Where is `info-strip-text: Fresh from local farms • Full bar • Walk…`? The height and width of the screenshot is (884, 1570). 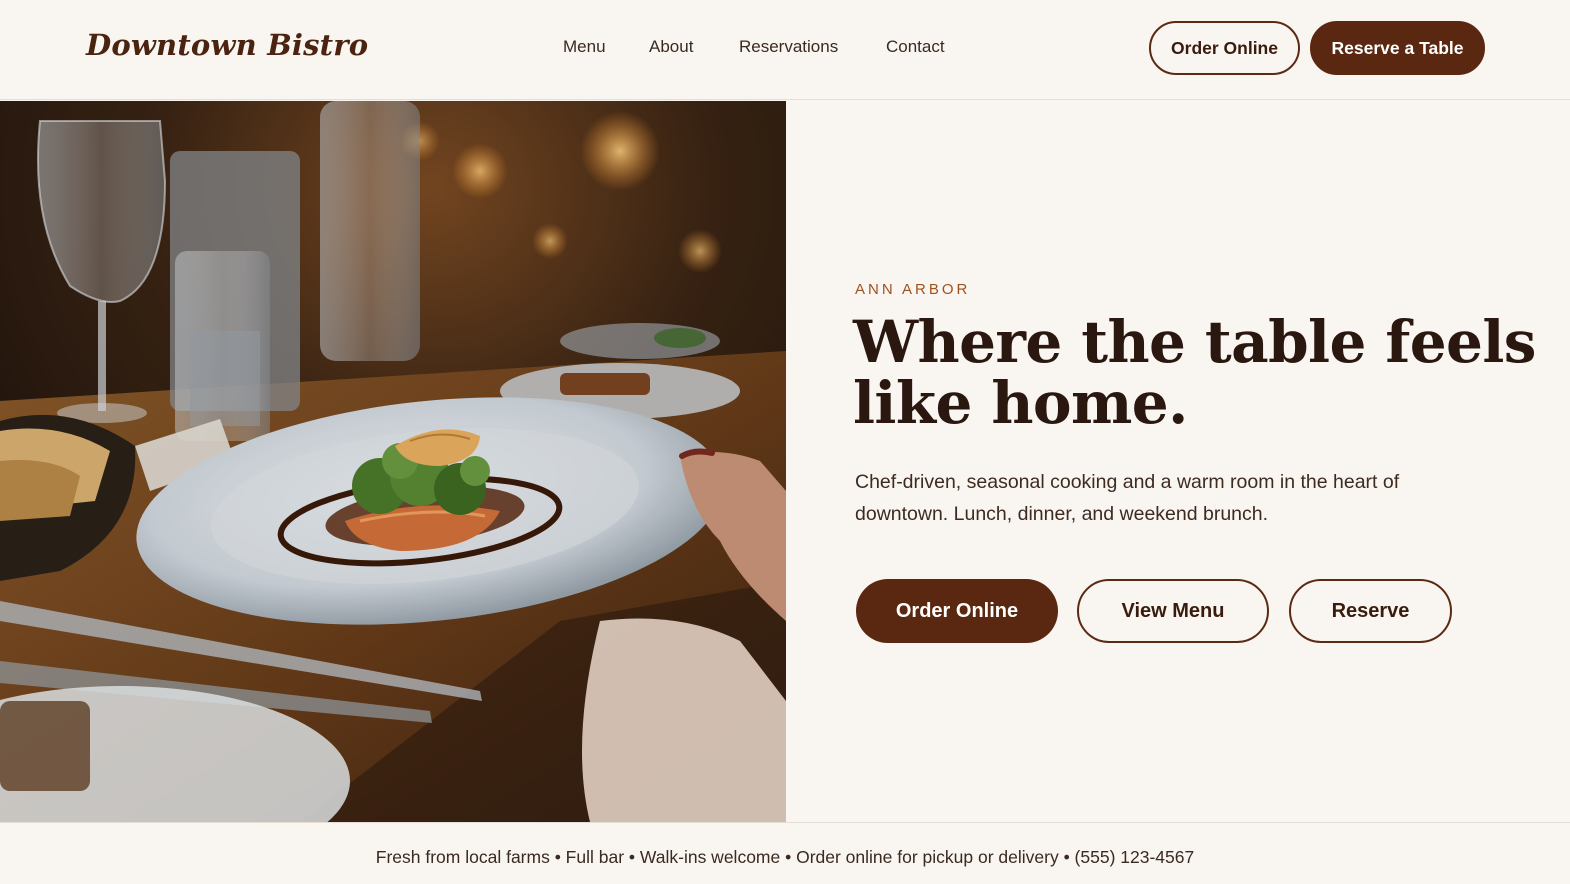 info-strip-text: Fresh from local farms • Full bar • Walk… is located at coordinates (785, 857).